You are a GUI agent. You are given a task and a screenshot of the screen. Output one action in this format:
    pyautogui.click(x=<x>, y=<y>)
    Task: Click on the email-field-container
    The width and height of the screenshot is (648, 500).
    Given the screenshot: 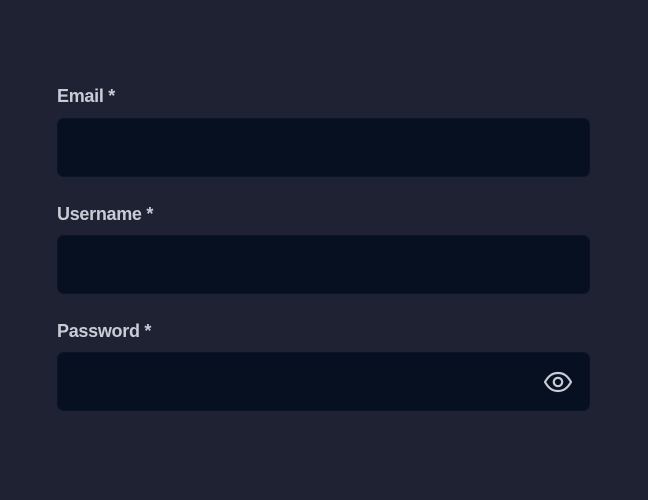 What is the action you would take?
    pyautogui.click(x=323, y=147)
    